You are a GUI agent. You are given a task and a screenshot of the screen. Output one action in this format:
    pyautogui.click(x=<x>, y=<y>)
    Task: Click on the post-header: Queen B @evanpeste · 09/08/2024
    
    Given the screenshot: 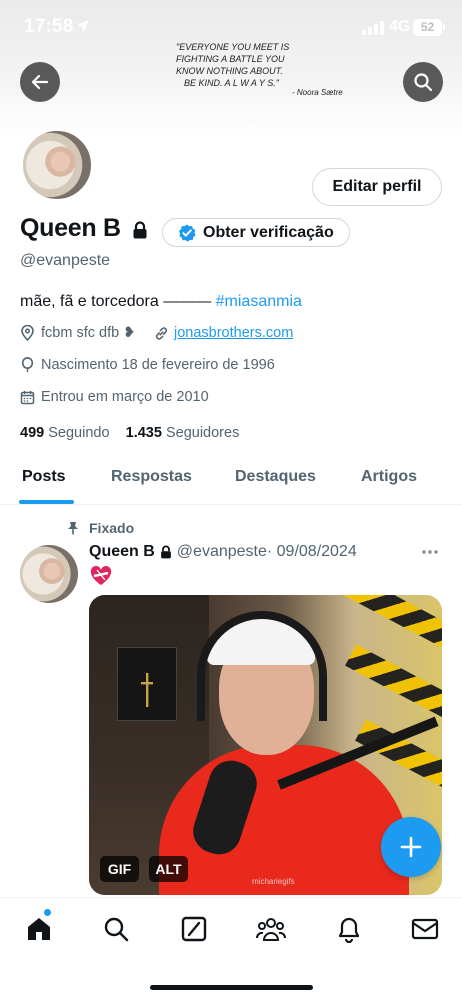 What is the action you would take?
    pyautogui.click(x=223, y=552)
    